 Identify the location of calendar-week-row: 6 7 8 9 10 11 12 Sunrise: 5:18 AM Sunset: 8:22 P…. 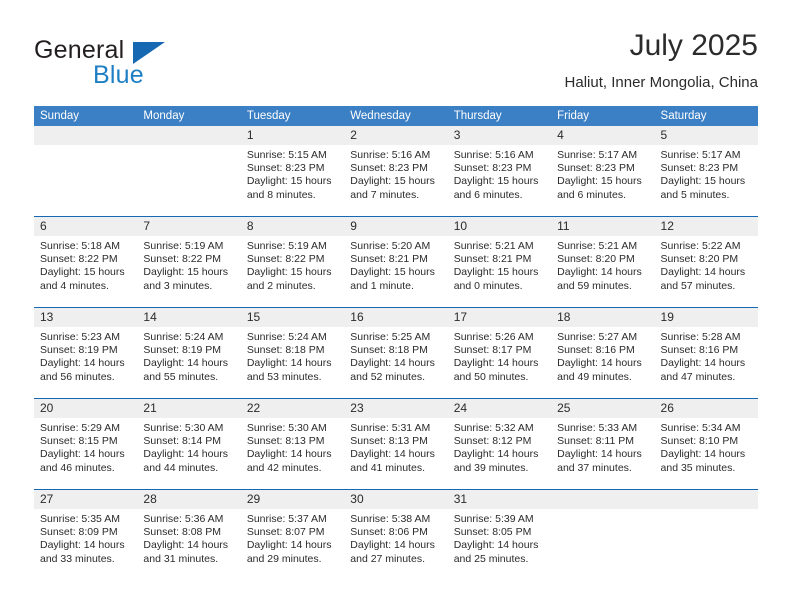
(396, 261).